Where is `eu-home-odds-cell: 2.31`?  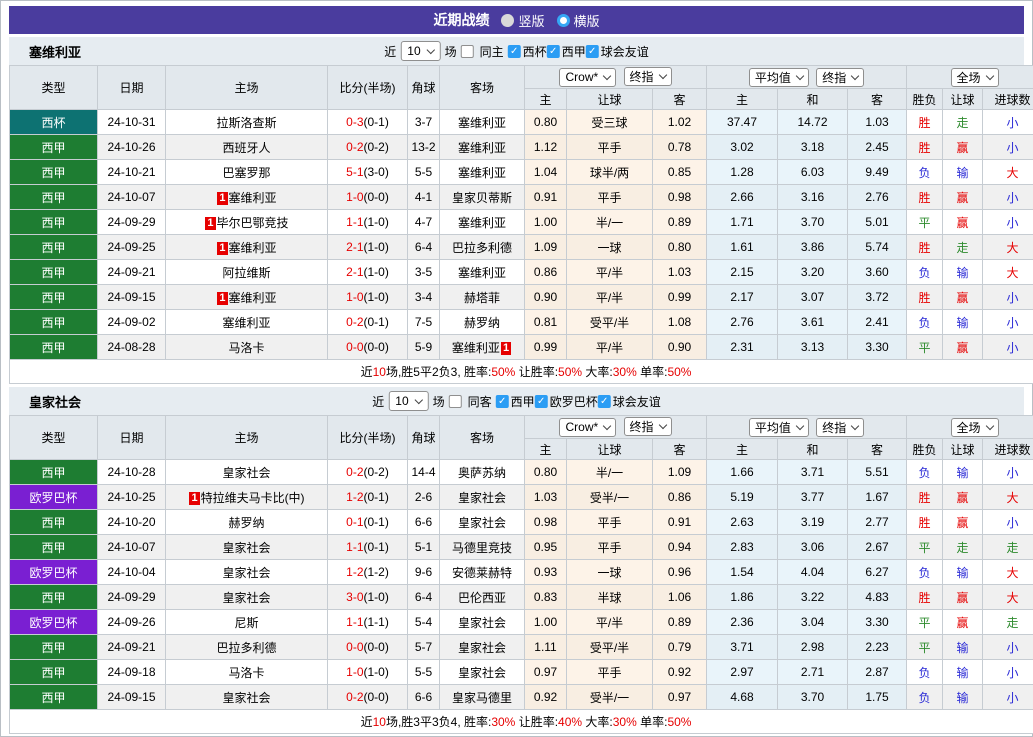 eu-home-odds-cell: 2.31 is located at coordinates (742, 347).